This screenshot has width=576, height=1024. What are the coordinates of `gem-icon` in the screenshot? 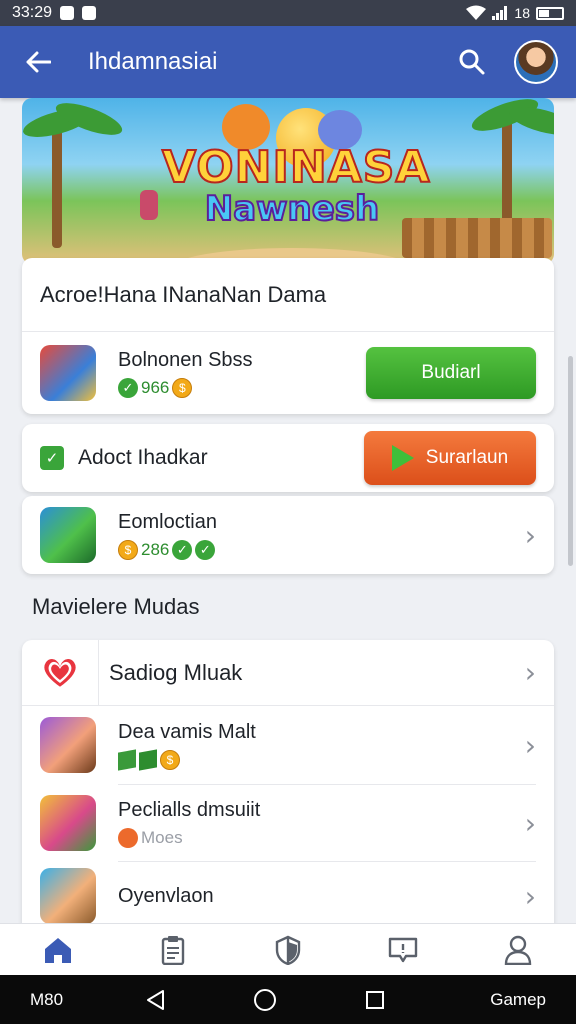 It's located at (148, 759).